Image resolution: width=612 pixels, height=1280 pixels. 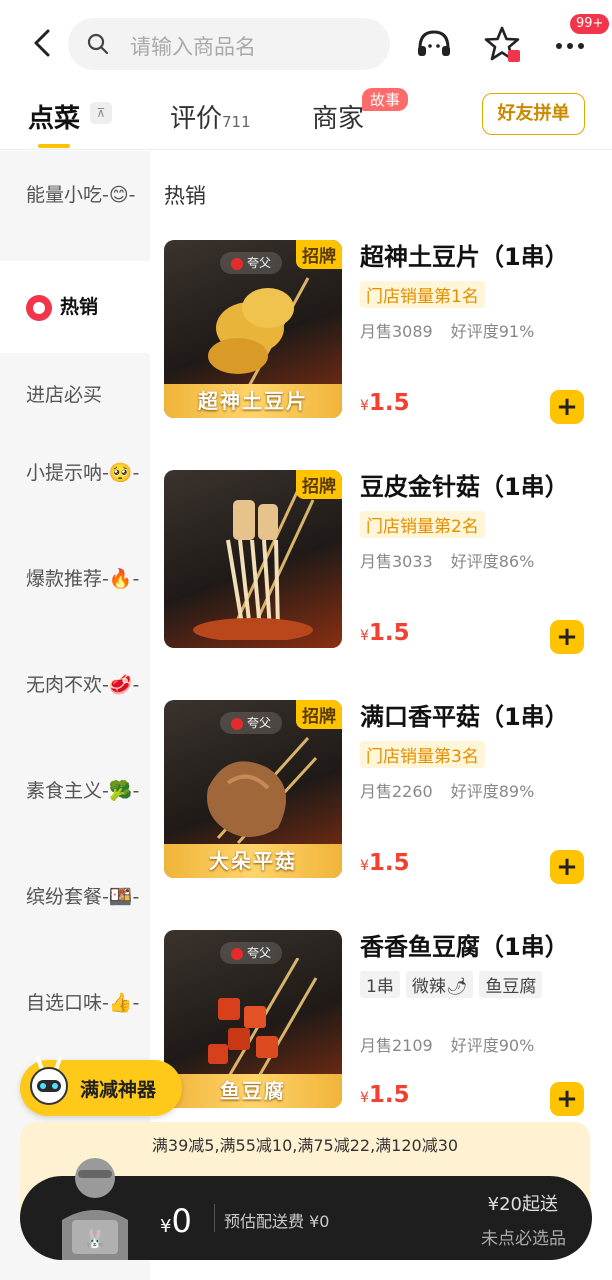 I want to click on top-bar: 请输入商品名 99+, so click(x=306, y=44).